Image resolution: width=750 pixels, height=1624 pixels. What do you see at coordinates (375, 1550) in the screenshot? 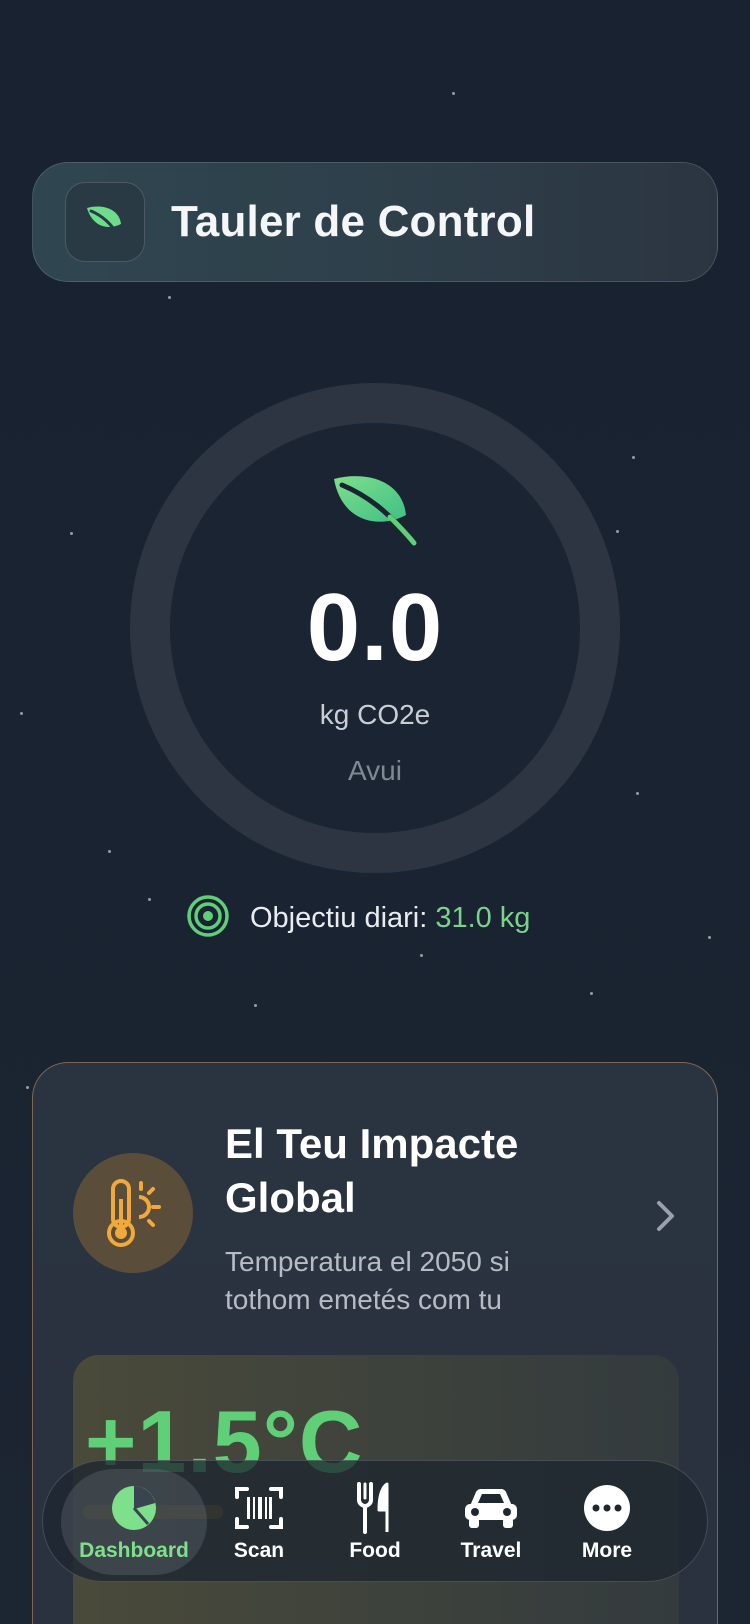
I see `tab-label: Food` at bounding box center [375, 1550].